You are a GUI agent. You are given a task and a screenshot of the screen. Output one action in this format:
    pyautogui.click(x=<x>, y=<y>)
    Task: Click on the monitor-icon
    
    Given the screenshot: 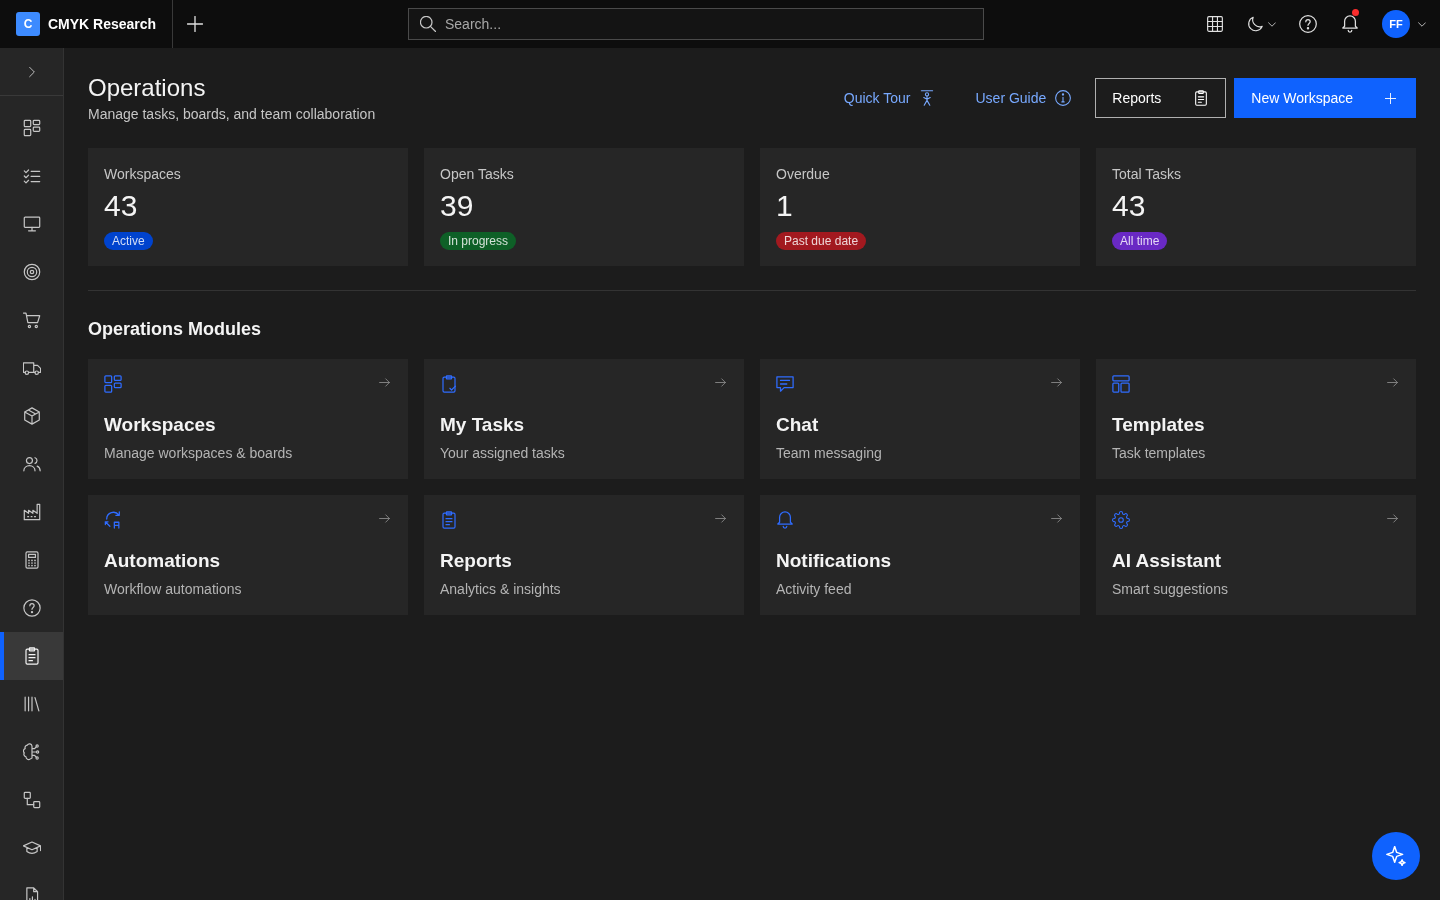 What is the action you would take?
    pyautogui.click(x=31, y=224)
    